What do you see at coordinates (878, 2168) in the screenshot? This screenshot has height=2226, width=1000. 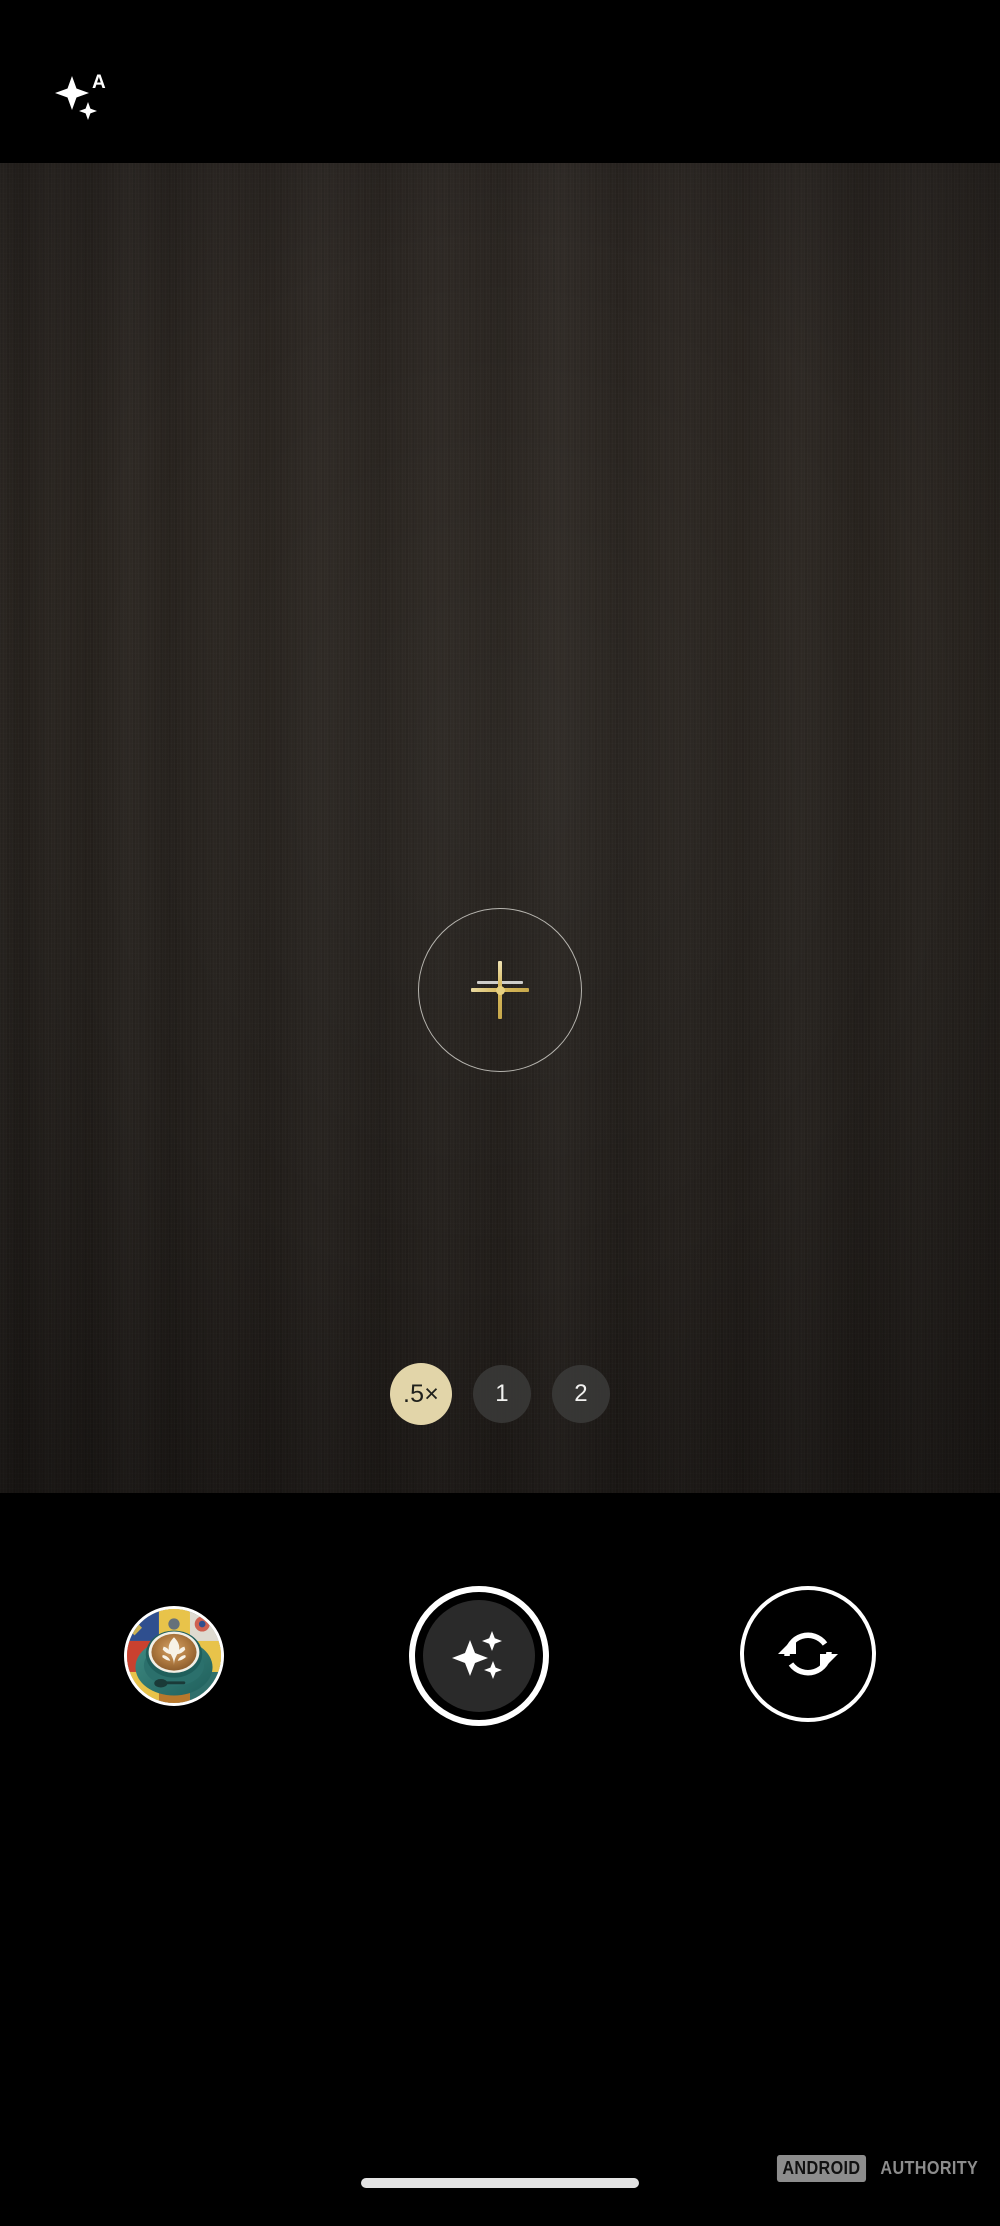 I see `watermark: ANDROID AUTHORITY` at bounding box center [878, 2168].